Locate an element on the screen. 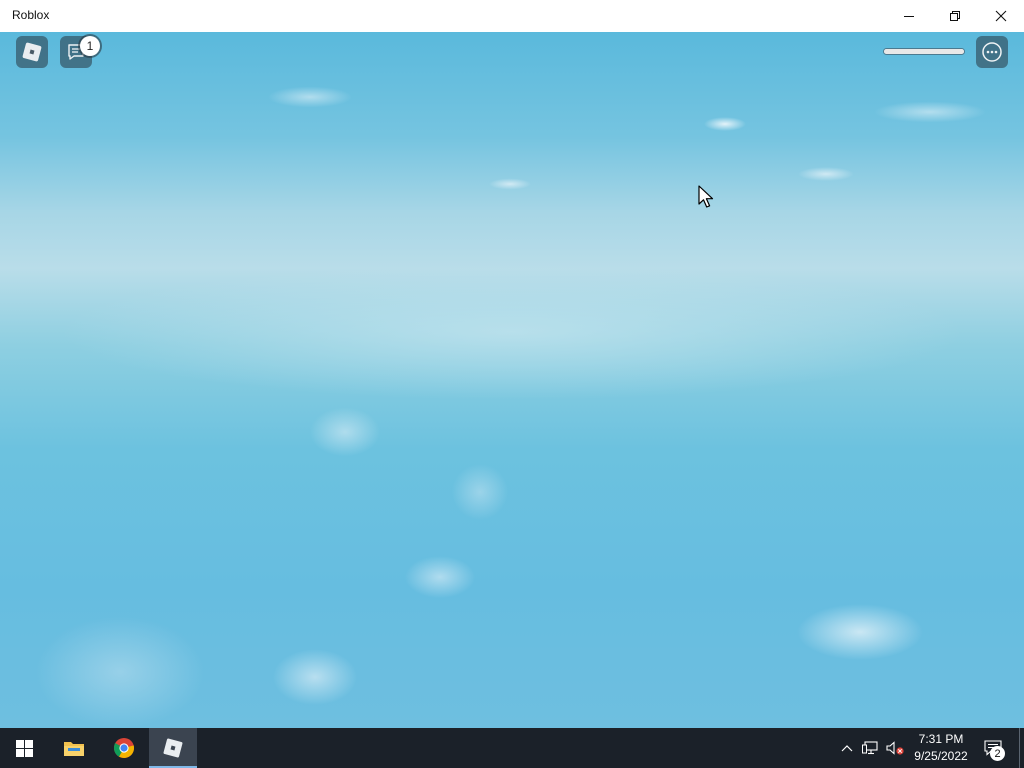 This screenshot has width=1024, height=768. close-button is located at coordinates (1001, 16).